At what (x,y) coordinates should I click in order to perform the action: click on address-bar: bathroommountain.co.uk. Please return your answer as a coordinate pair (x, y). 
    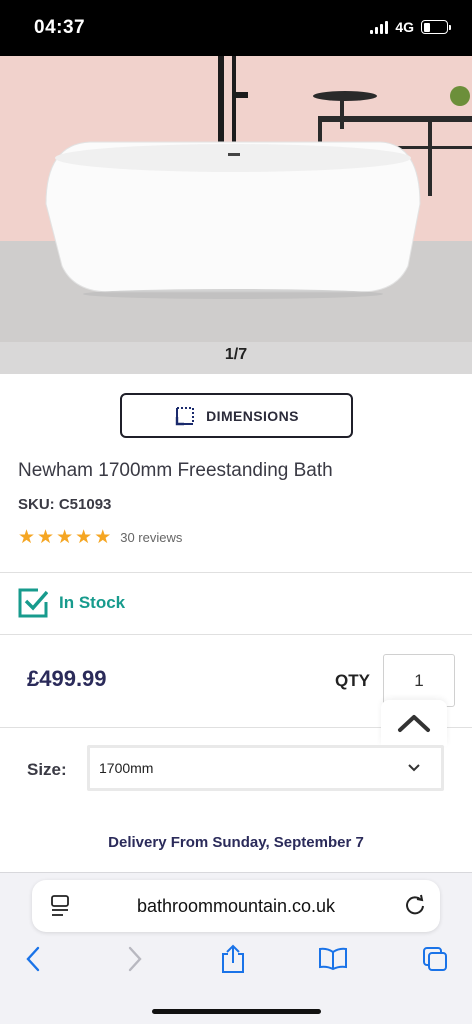
    Looking at the image, I should click on (236, 906).